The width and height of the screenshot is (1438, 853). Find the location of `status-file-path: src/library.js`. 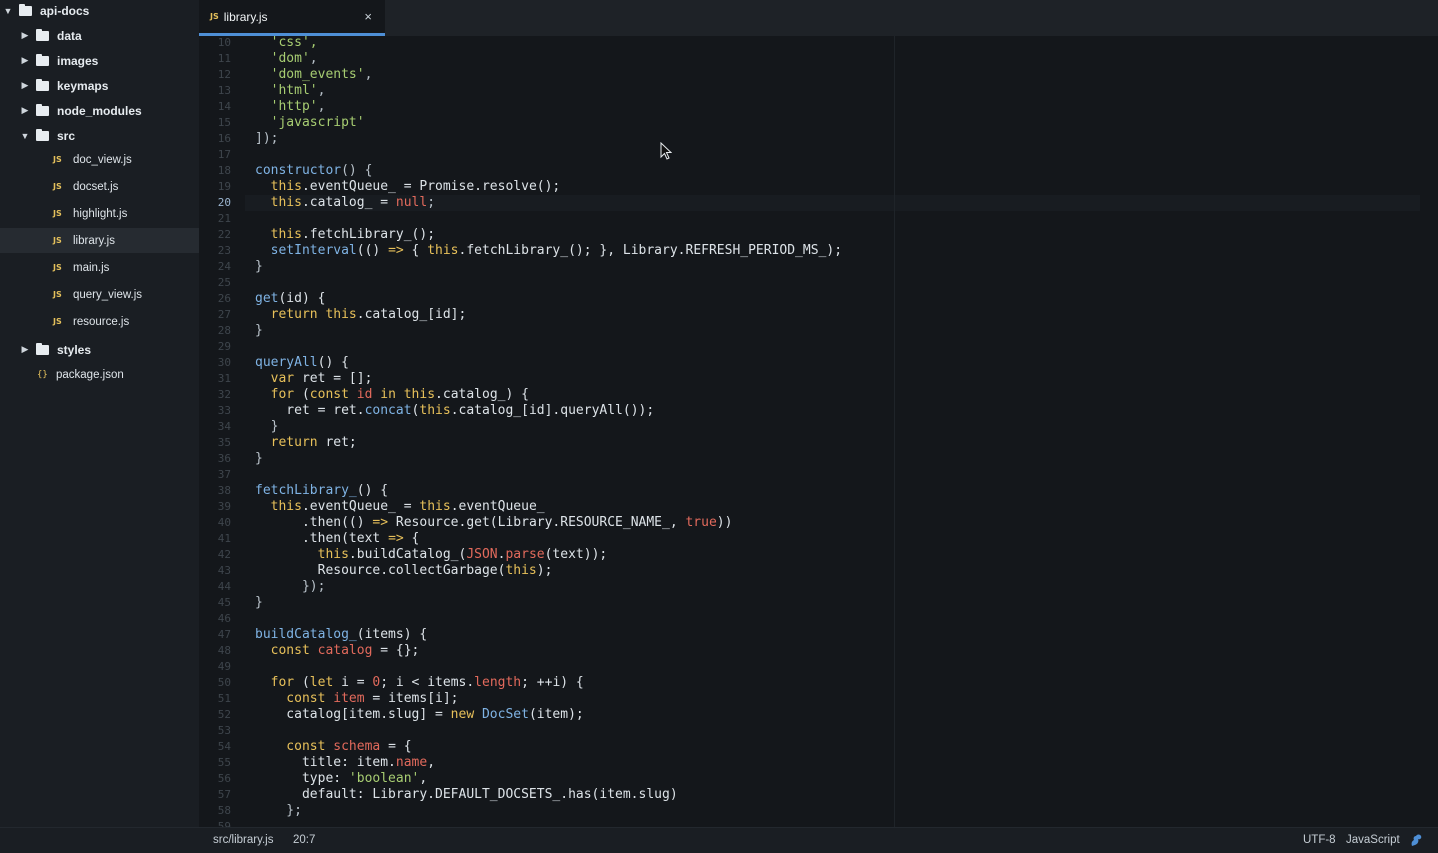

status-file-path: src/library.js is located at coordinates (243, 840).